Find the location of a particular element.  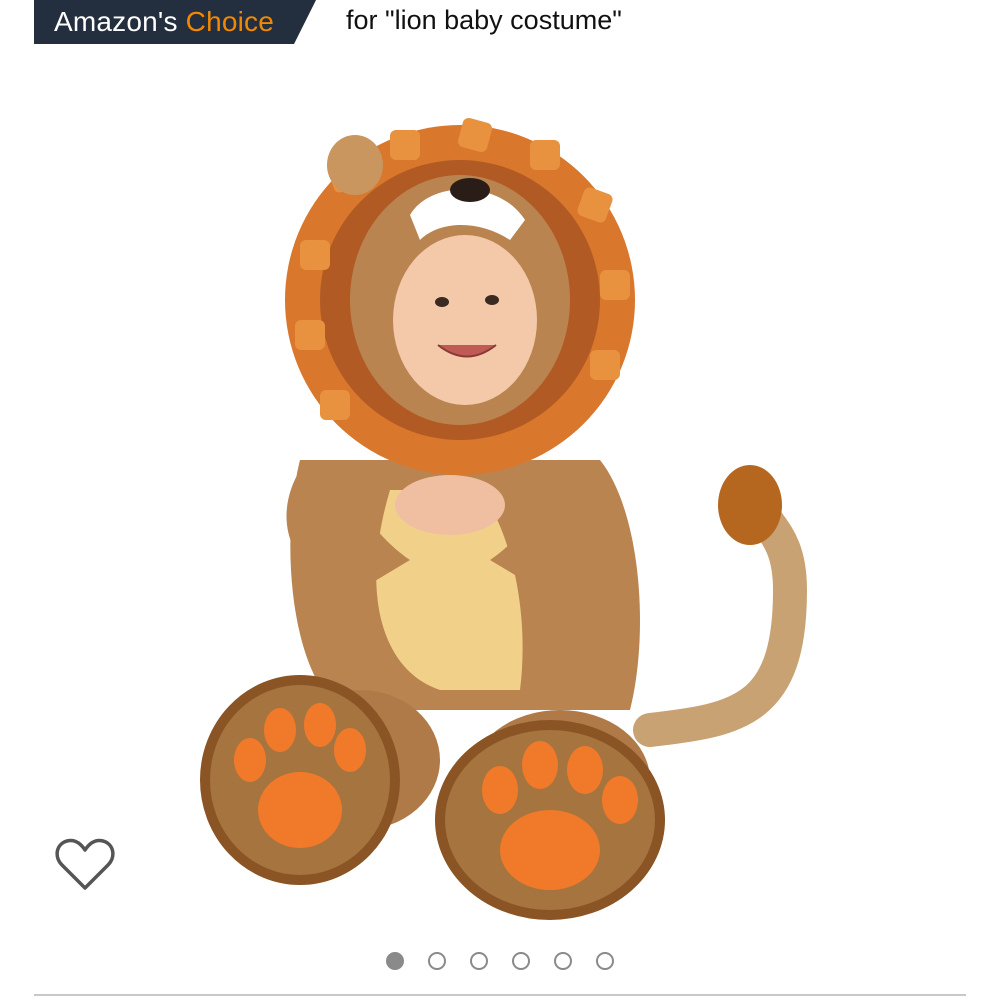

right-eye is located at coordinates (492, 300).